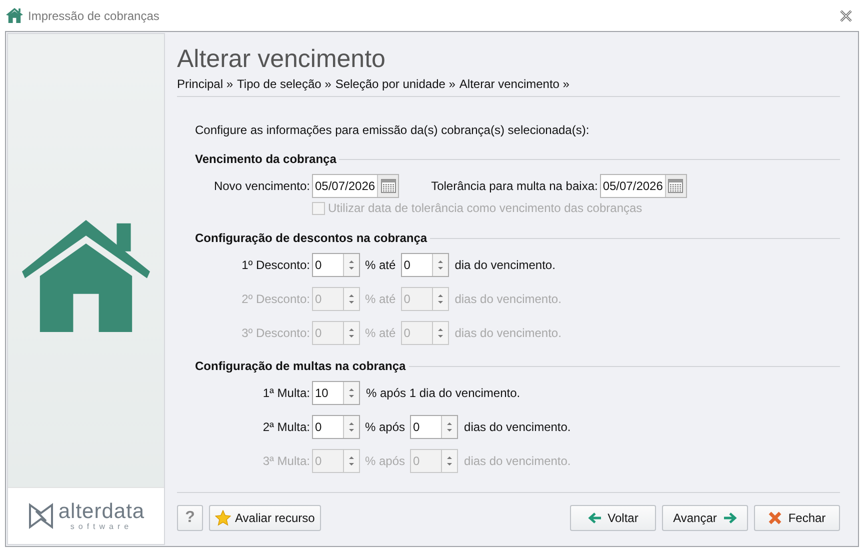  What do you see at coordinates (395, 84) in the screenshot?
I see `breadcrumb-link: Seleção por unidade »` at bounding box center [395, 84].